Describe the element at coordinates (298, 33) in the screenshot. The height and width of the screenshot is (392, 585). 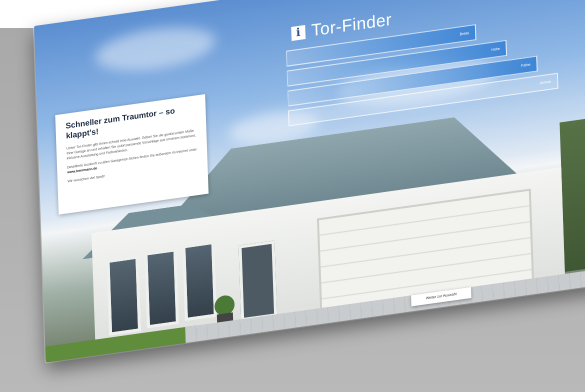
I see `info-logo-icon: i` at that location.